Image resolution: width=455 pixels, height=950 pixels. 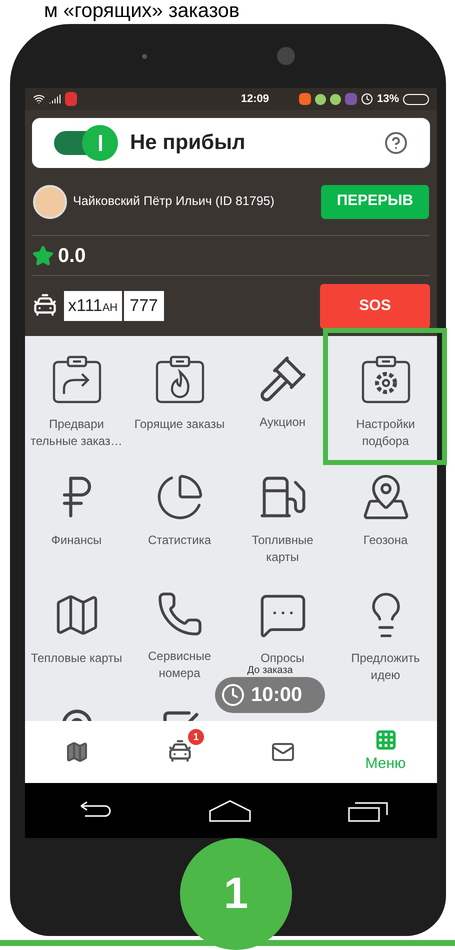 I want to click on avatar, so click(x=50, y=201).